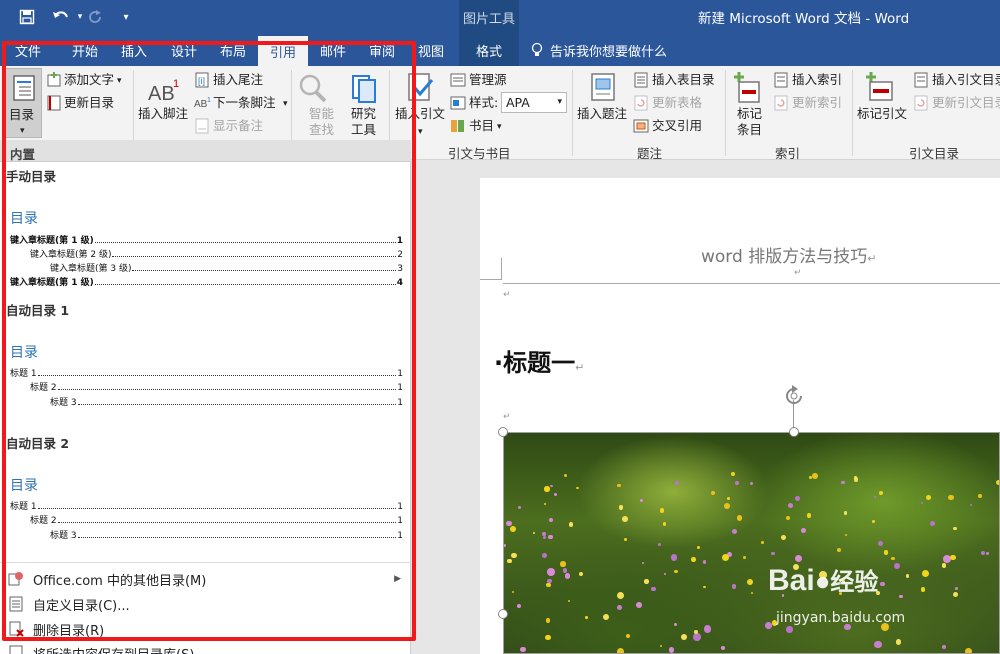 This screenshot has height=654, width=1000. What do you see at coordinates (602, 114) in the screenshot?
I see `insert-caption-button: 插入题注` at bounding box center [602, 114].